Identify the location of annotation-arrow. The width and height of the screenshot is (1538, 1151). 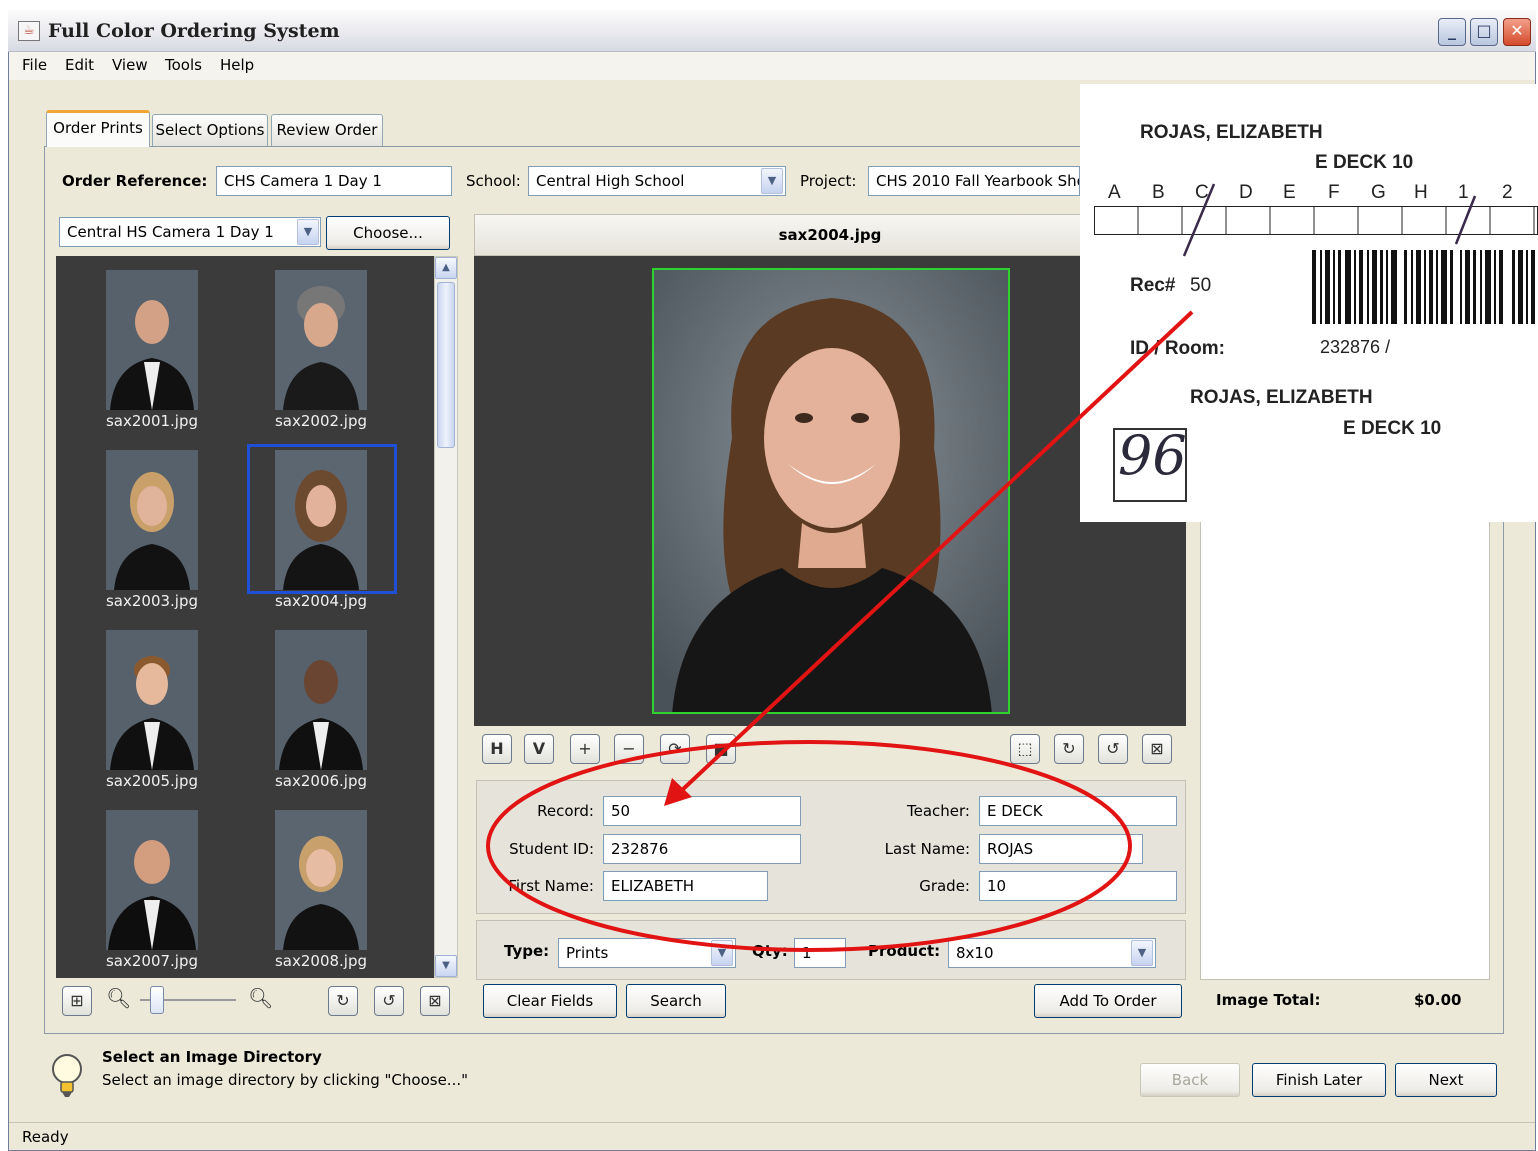
(936, 552).